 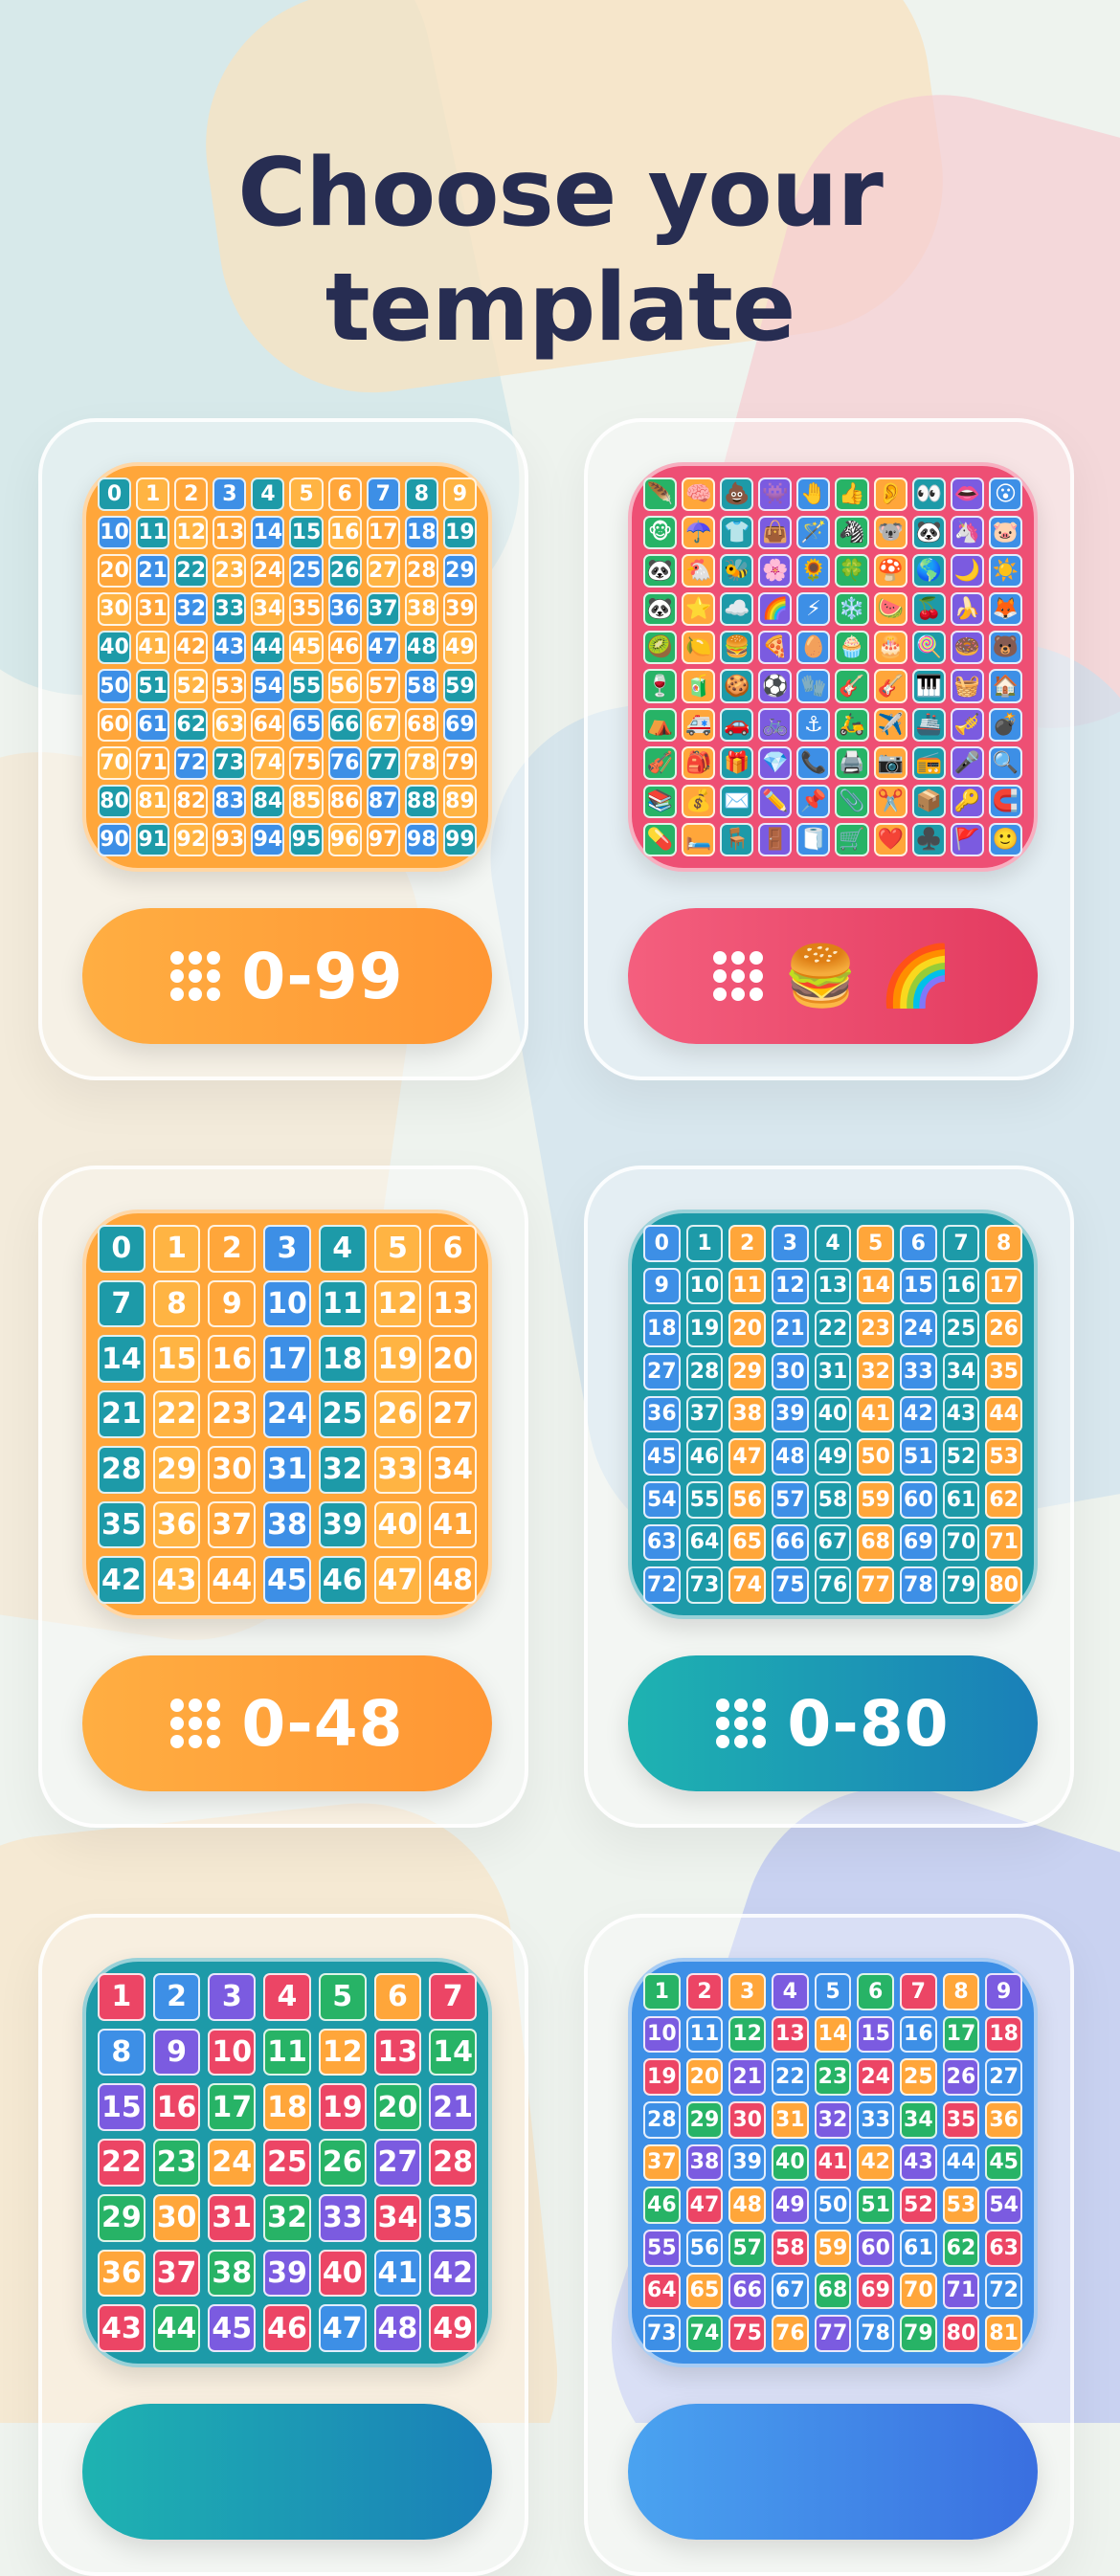 What do you see at coordinates (814, 762) in the screenshot?
I see `emoji-tile: 📞` at bounding box center [814, 762].